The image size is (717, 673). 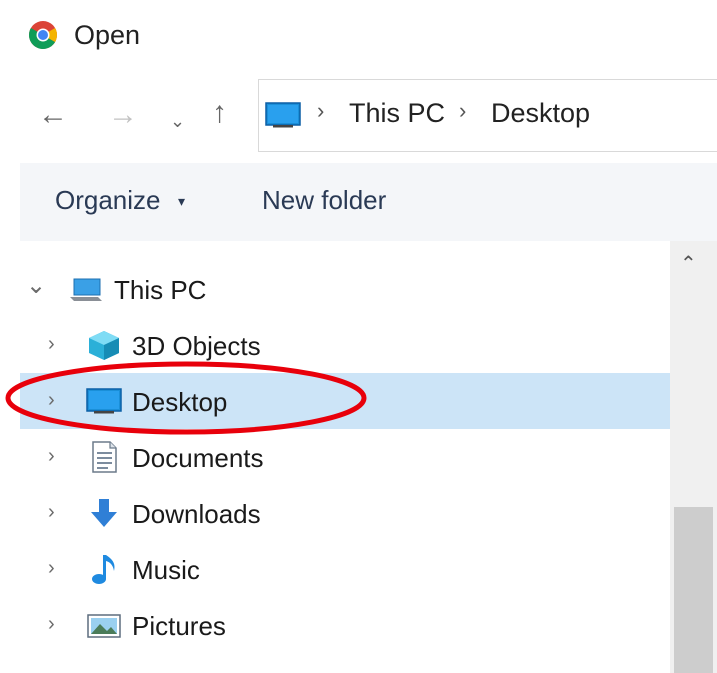 I want to click on breadcrumb-this-pc: This PC, so click(x=397, y=113).